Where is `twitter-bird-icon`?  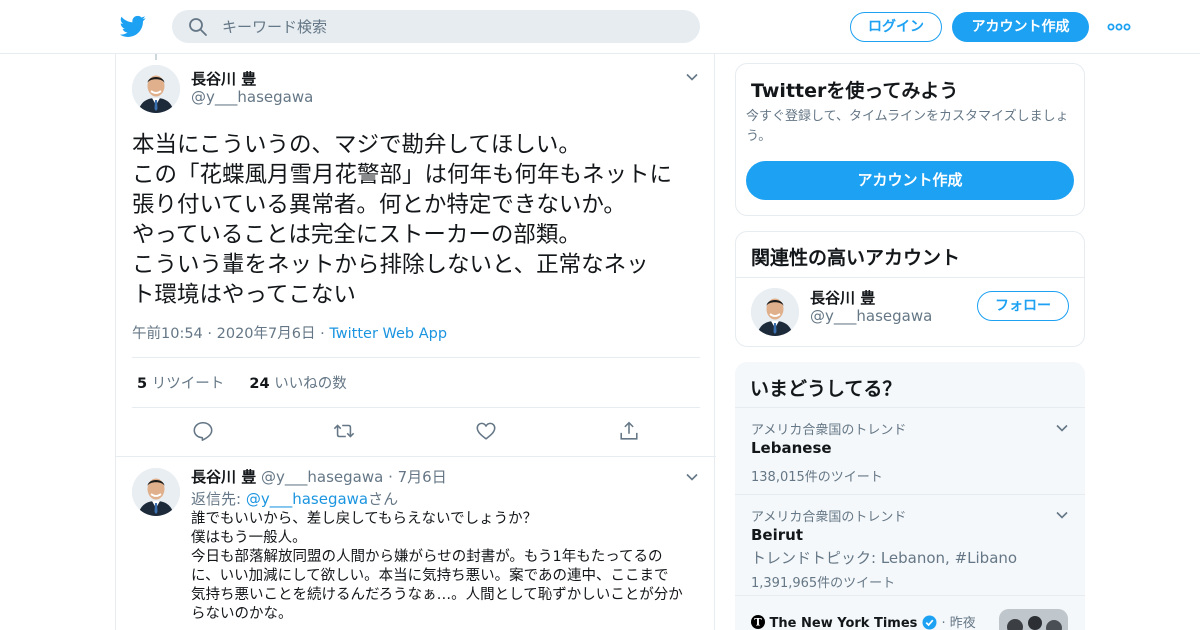 twitter-bird-icon is located at coordinates (133, 26).